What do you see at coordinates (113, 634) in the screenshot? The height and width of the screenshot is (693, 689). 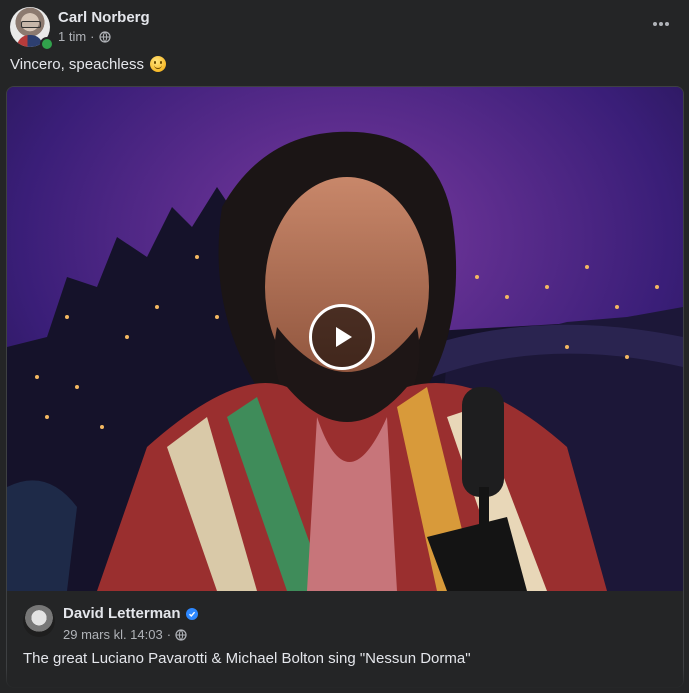 I see `shared-post-date: 29 mars kl. 14:03` at bounding box center [113, 634].